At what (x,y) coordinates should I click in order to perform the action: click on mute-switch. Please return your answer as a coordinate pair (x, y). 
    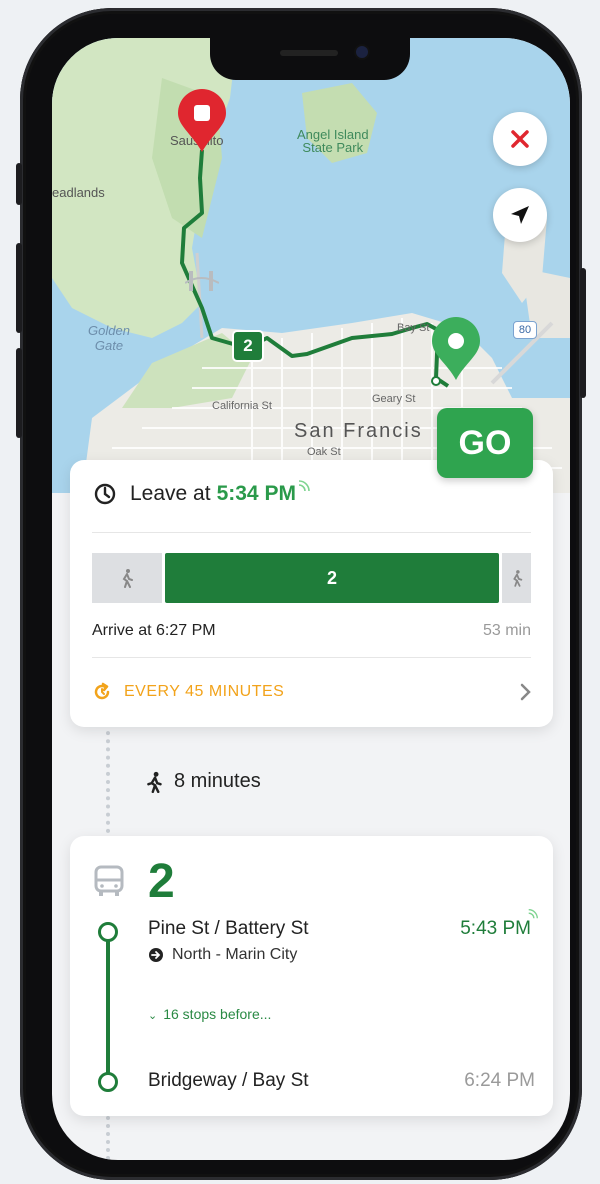
    Looking at the image, I should click on (19, 184).